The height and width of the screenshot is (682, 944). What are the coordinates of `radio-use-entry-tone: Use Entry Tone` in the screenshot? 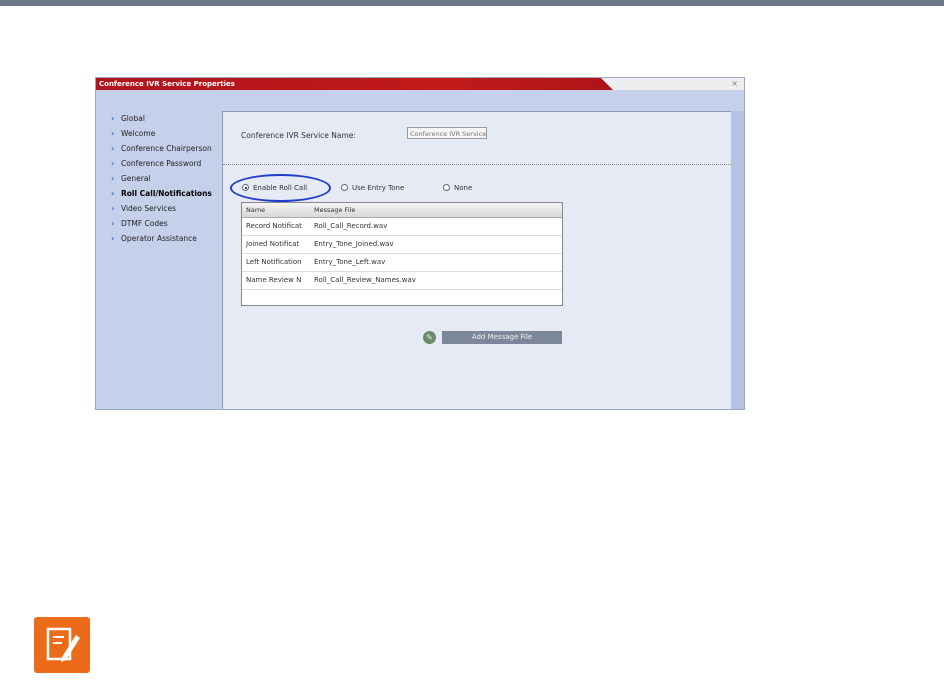 It's located at (372, 188).